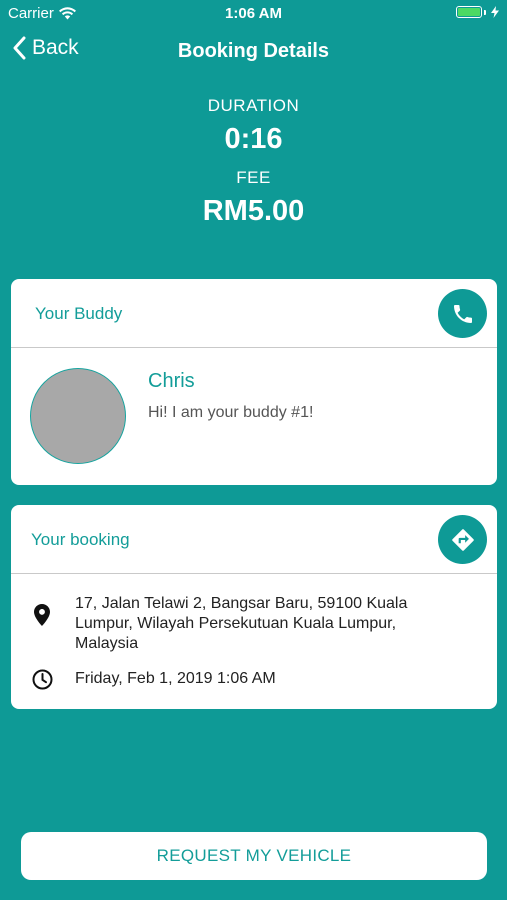  What do you see at coordinates (253, 162) in the screenshot?
I see `booking-summary: DURATION 0:16 FEE RM5.00` at bounding box center [253, 162].